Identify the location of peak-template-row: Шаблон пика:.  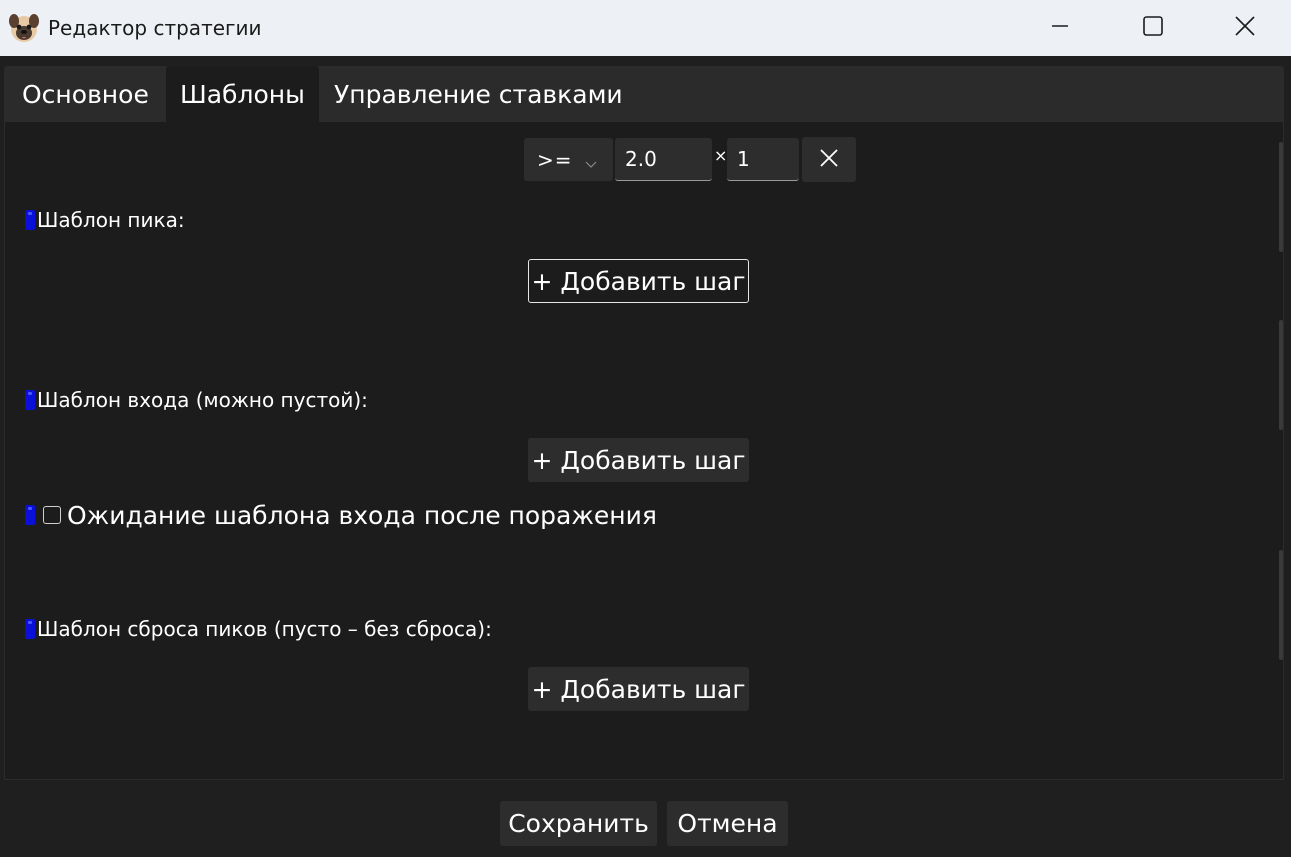
(105, 220).